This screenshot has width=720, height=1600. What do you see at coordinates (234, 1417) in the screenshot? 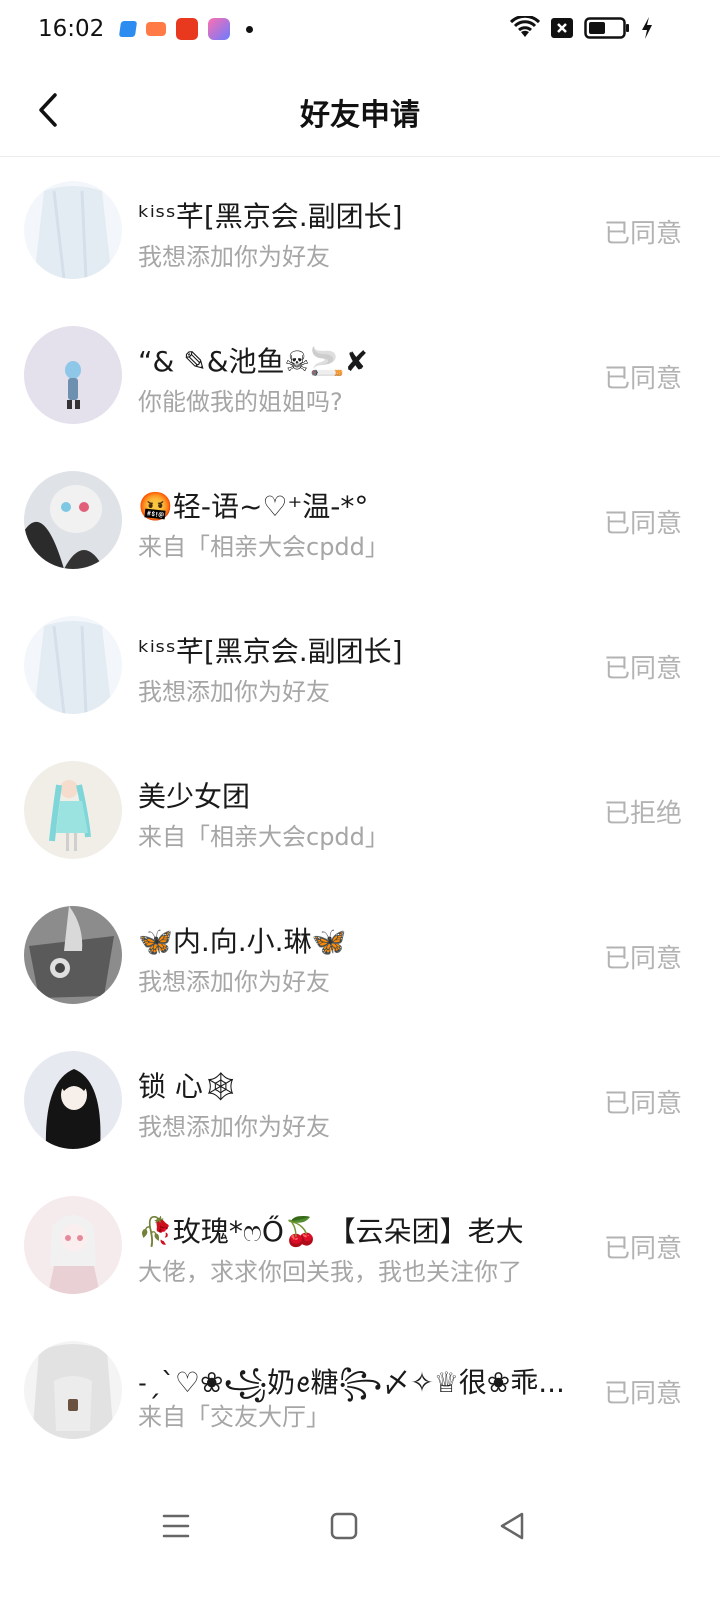
I see `request-message: 来自「交友大厅」` at bounding box center [234, 1417].